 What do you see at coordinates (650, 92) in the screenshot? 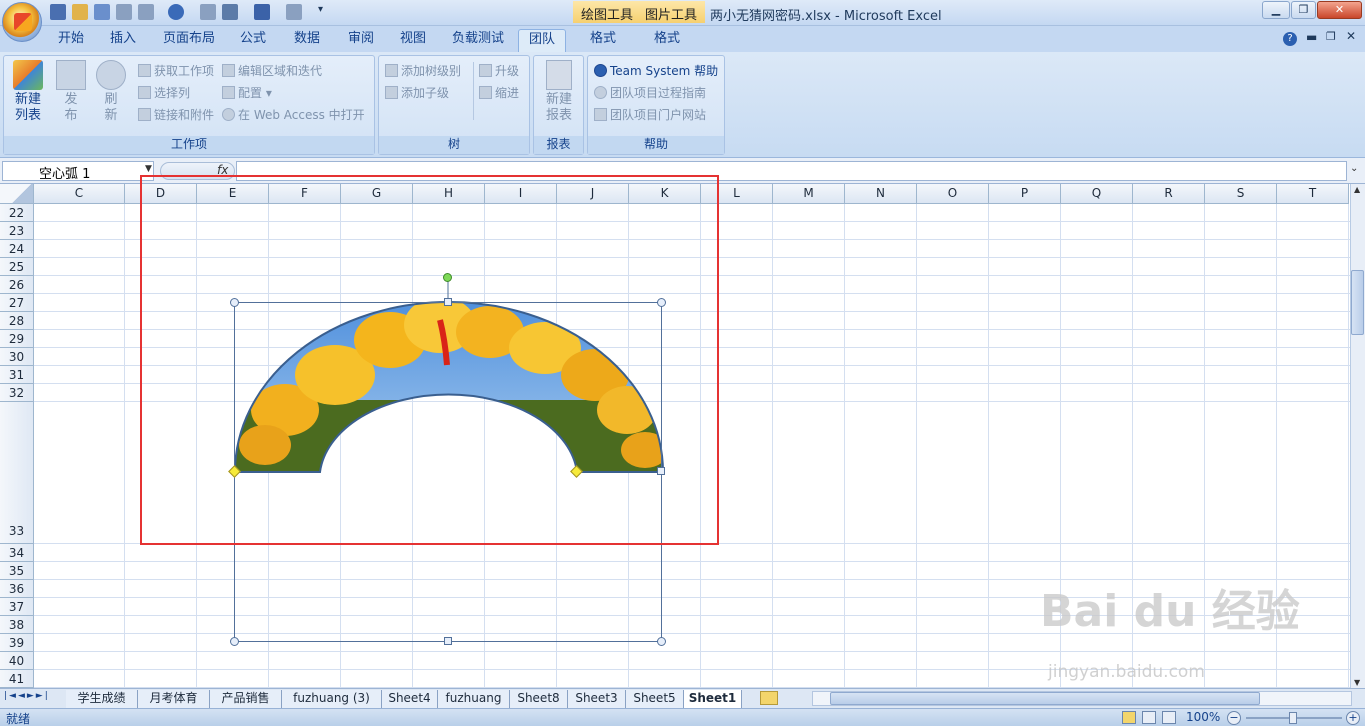
I see `process-guide-button: 团队项目过程指南` at bounding box center [650, 92].